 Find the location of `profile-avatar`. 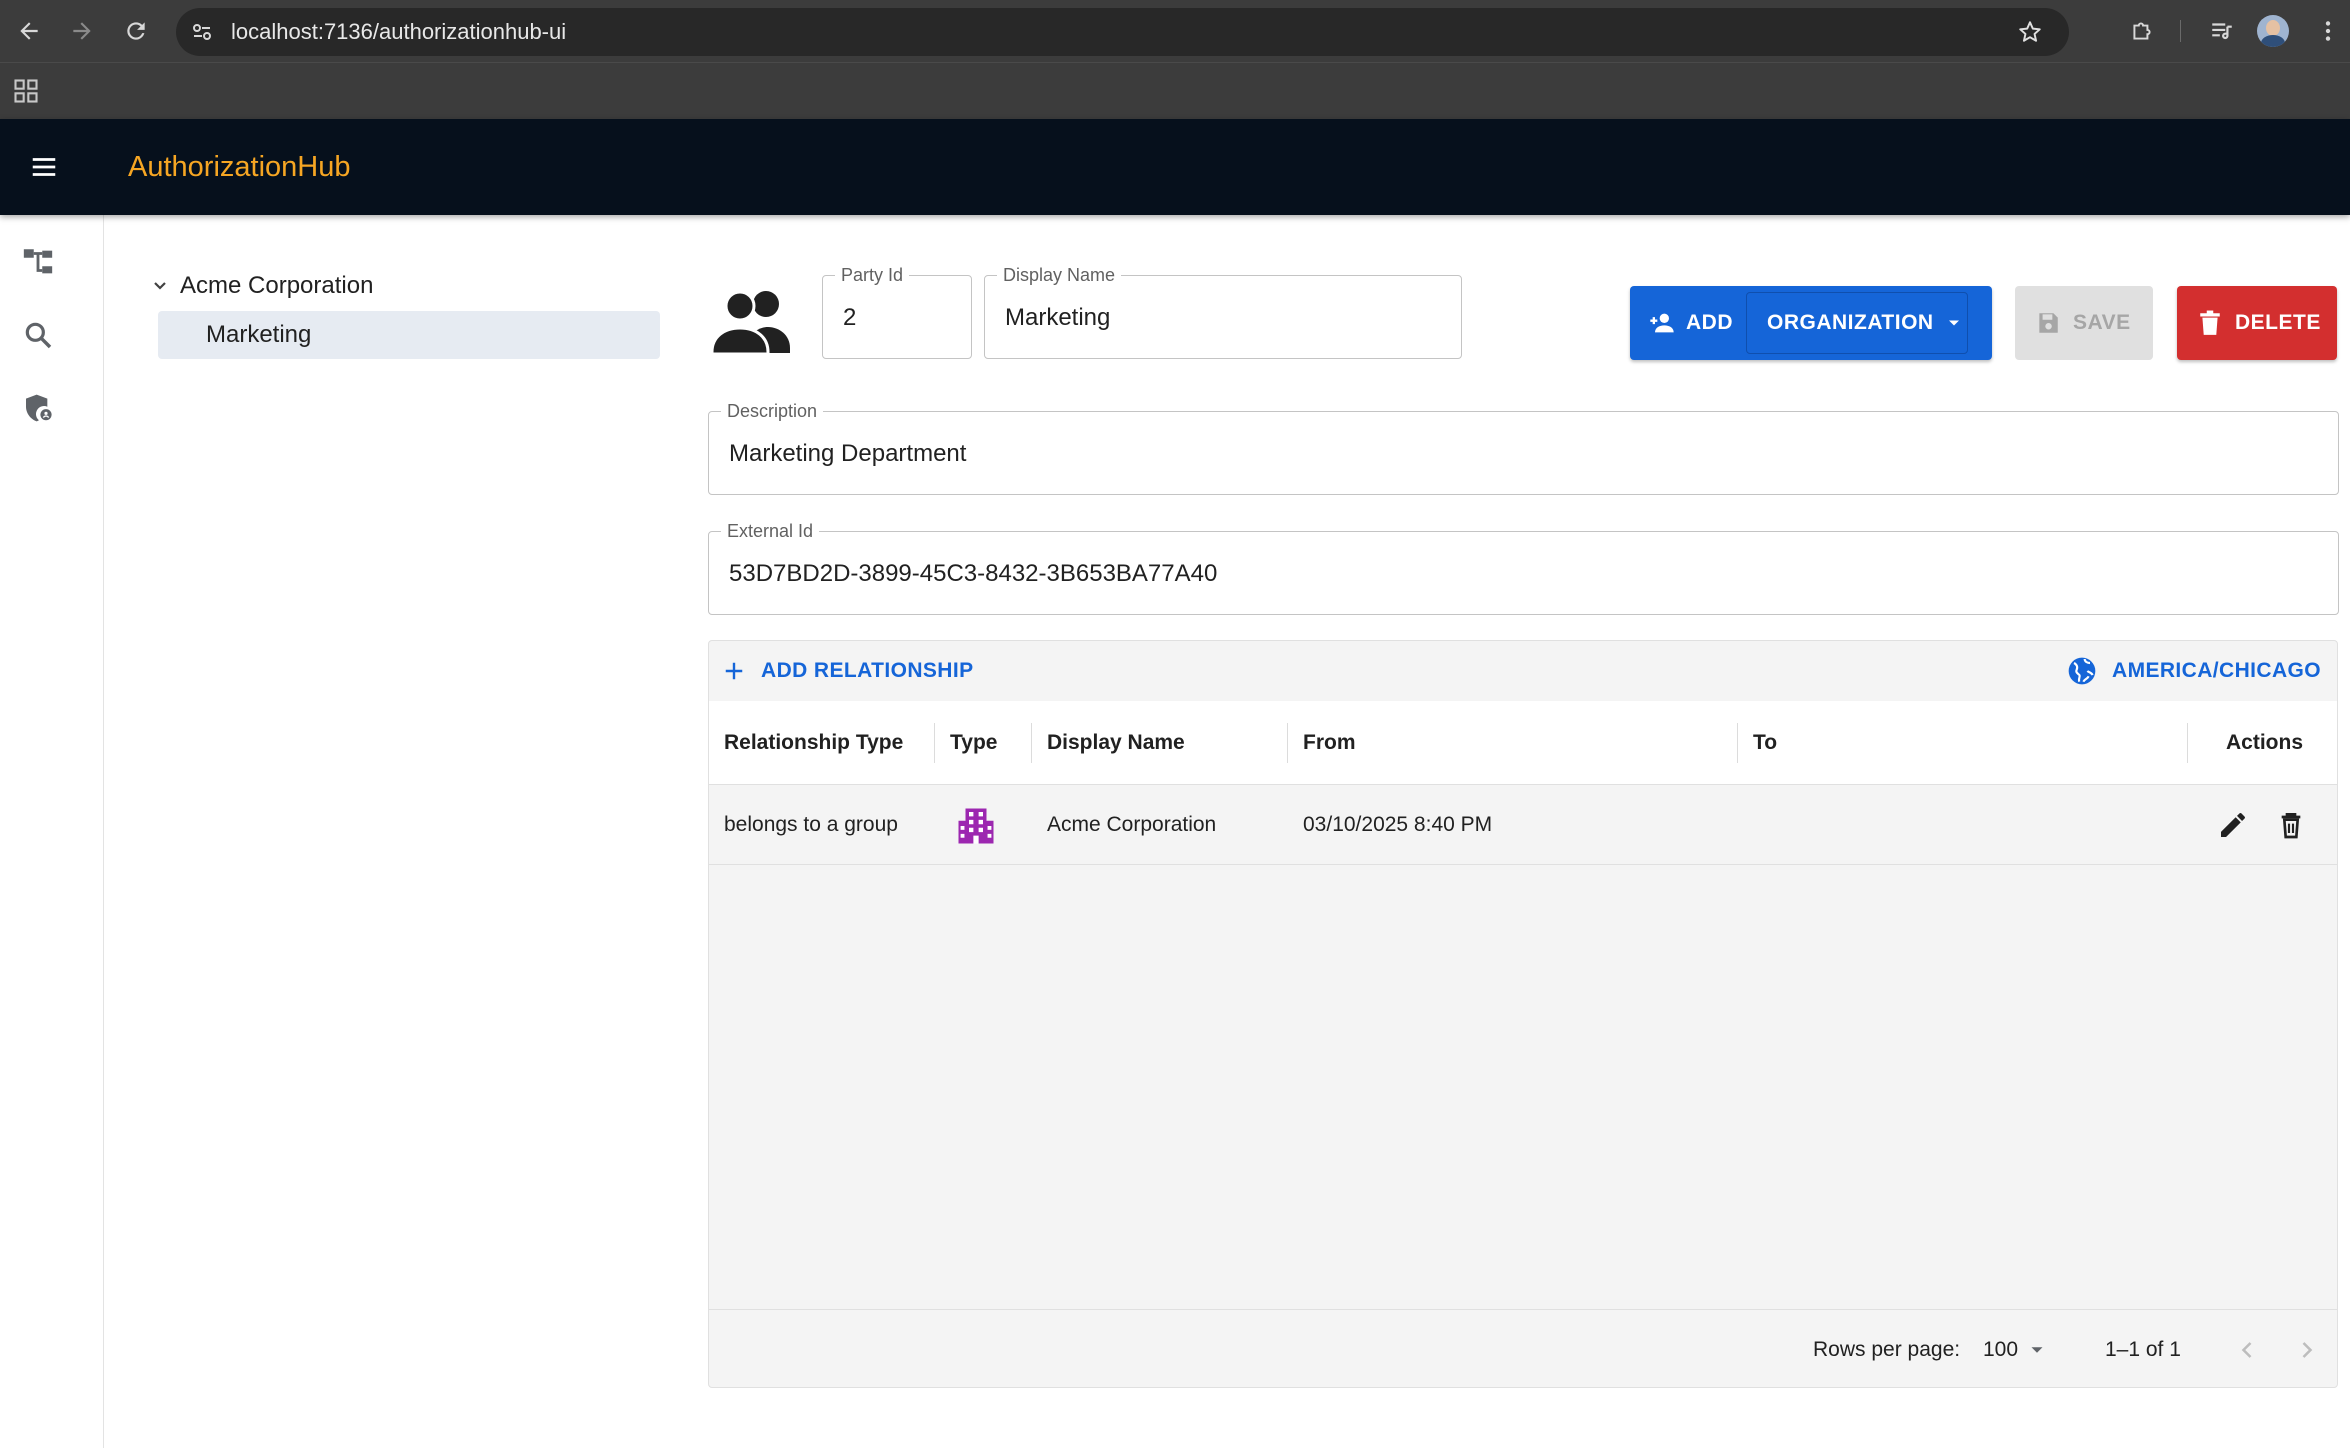

profile-avatar is located at coordinates (2273, 31).